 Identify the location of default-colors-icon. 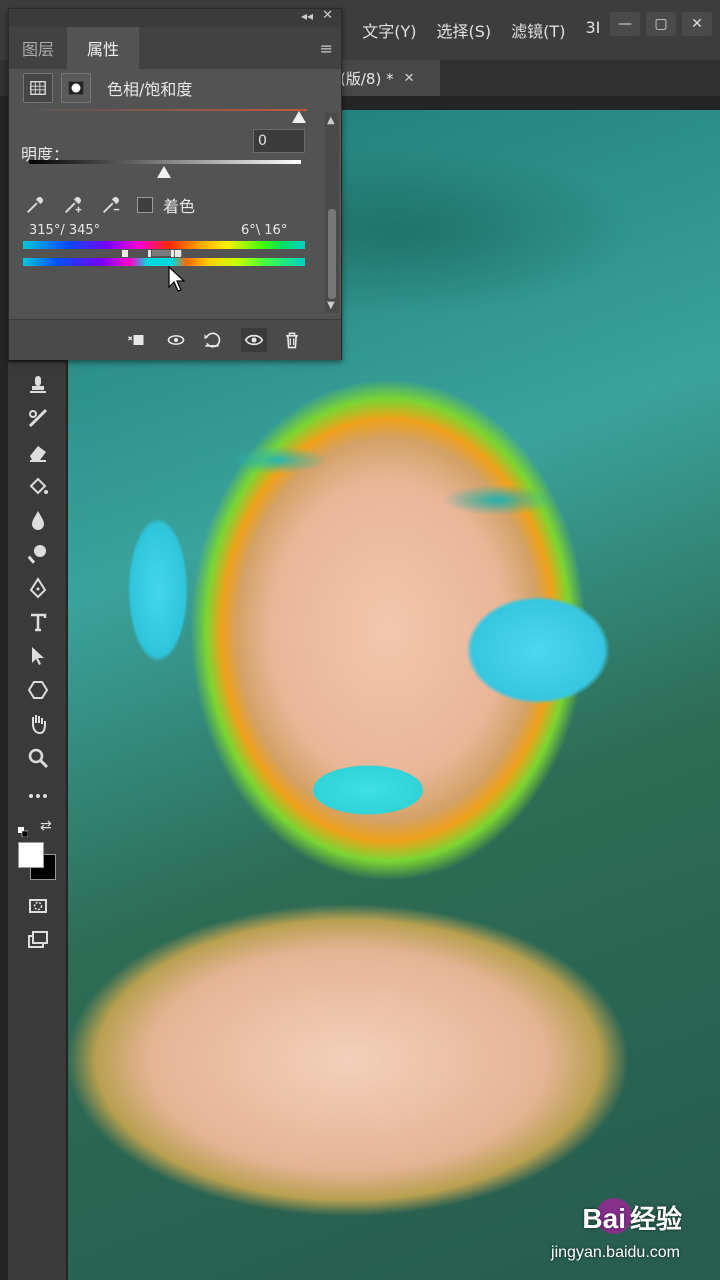
(23, 830).